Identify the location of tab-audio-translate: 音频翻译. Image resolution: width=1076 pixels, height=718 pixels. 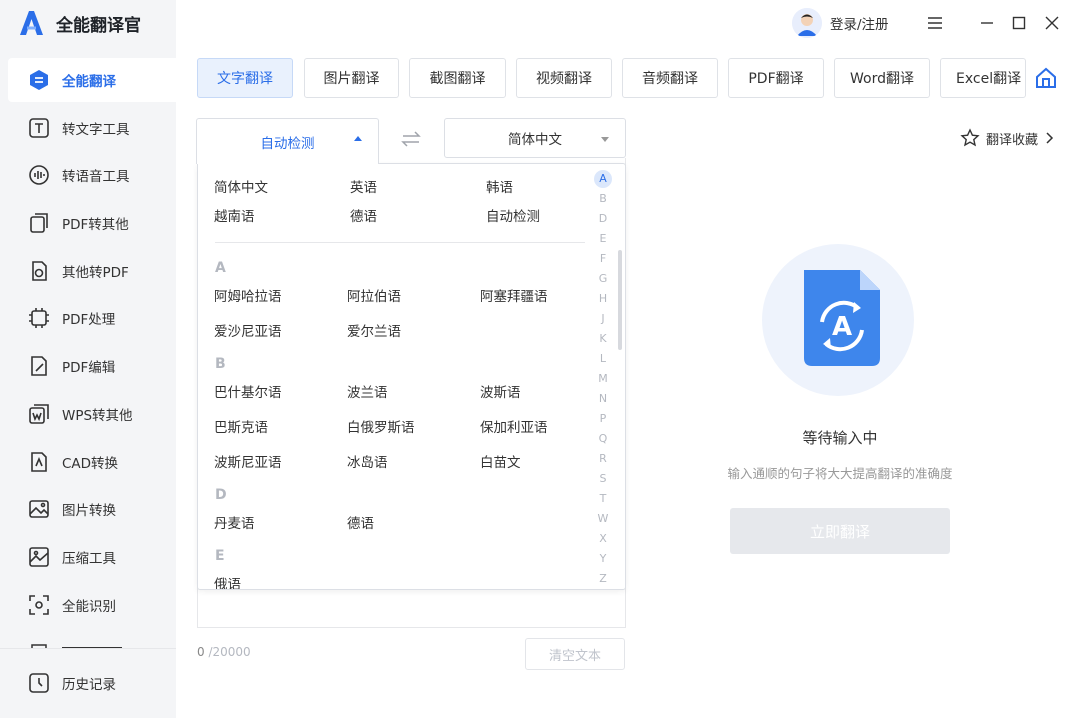
(670, 78).